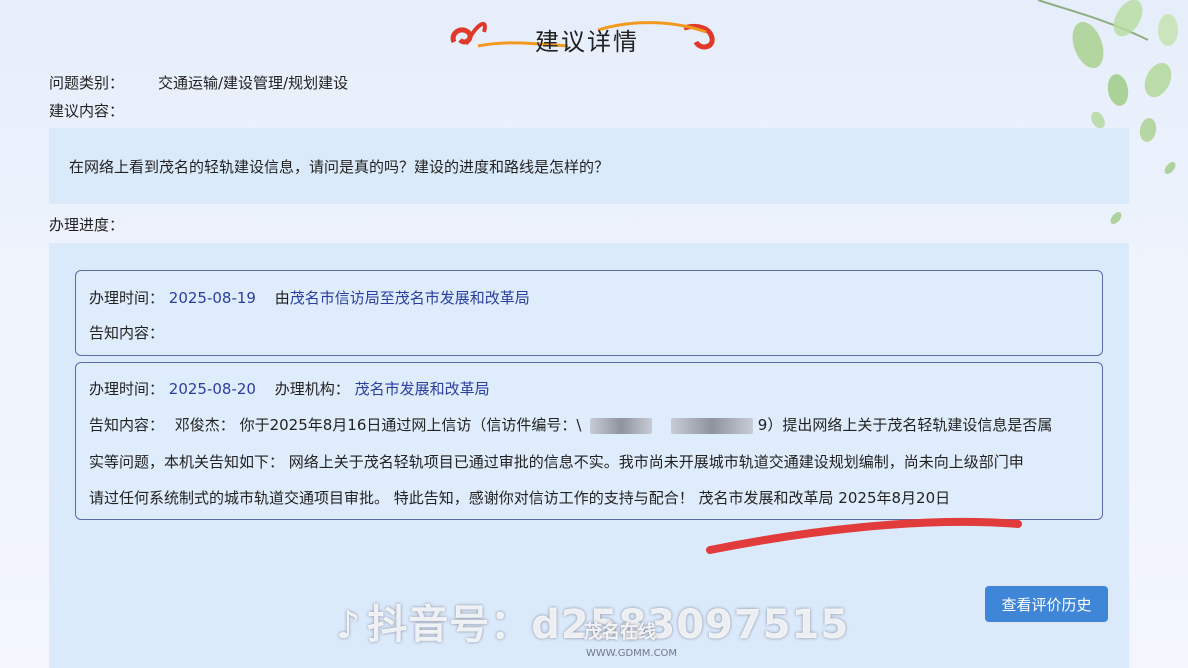 Image resolution: width=1188 pixels, height=668 pixels. Describe the element at coordinates (1046, 604) in the screenshot. I see `view-evaluation-history-button: 查看评价历史` at that location.